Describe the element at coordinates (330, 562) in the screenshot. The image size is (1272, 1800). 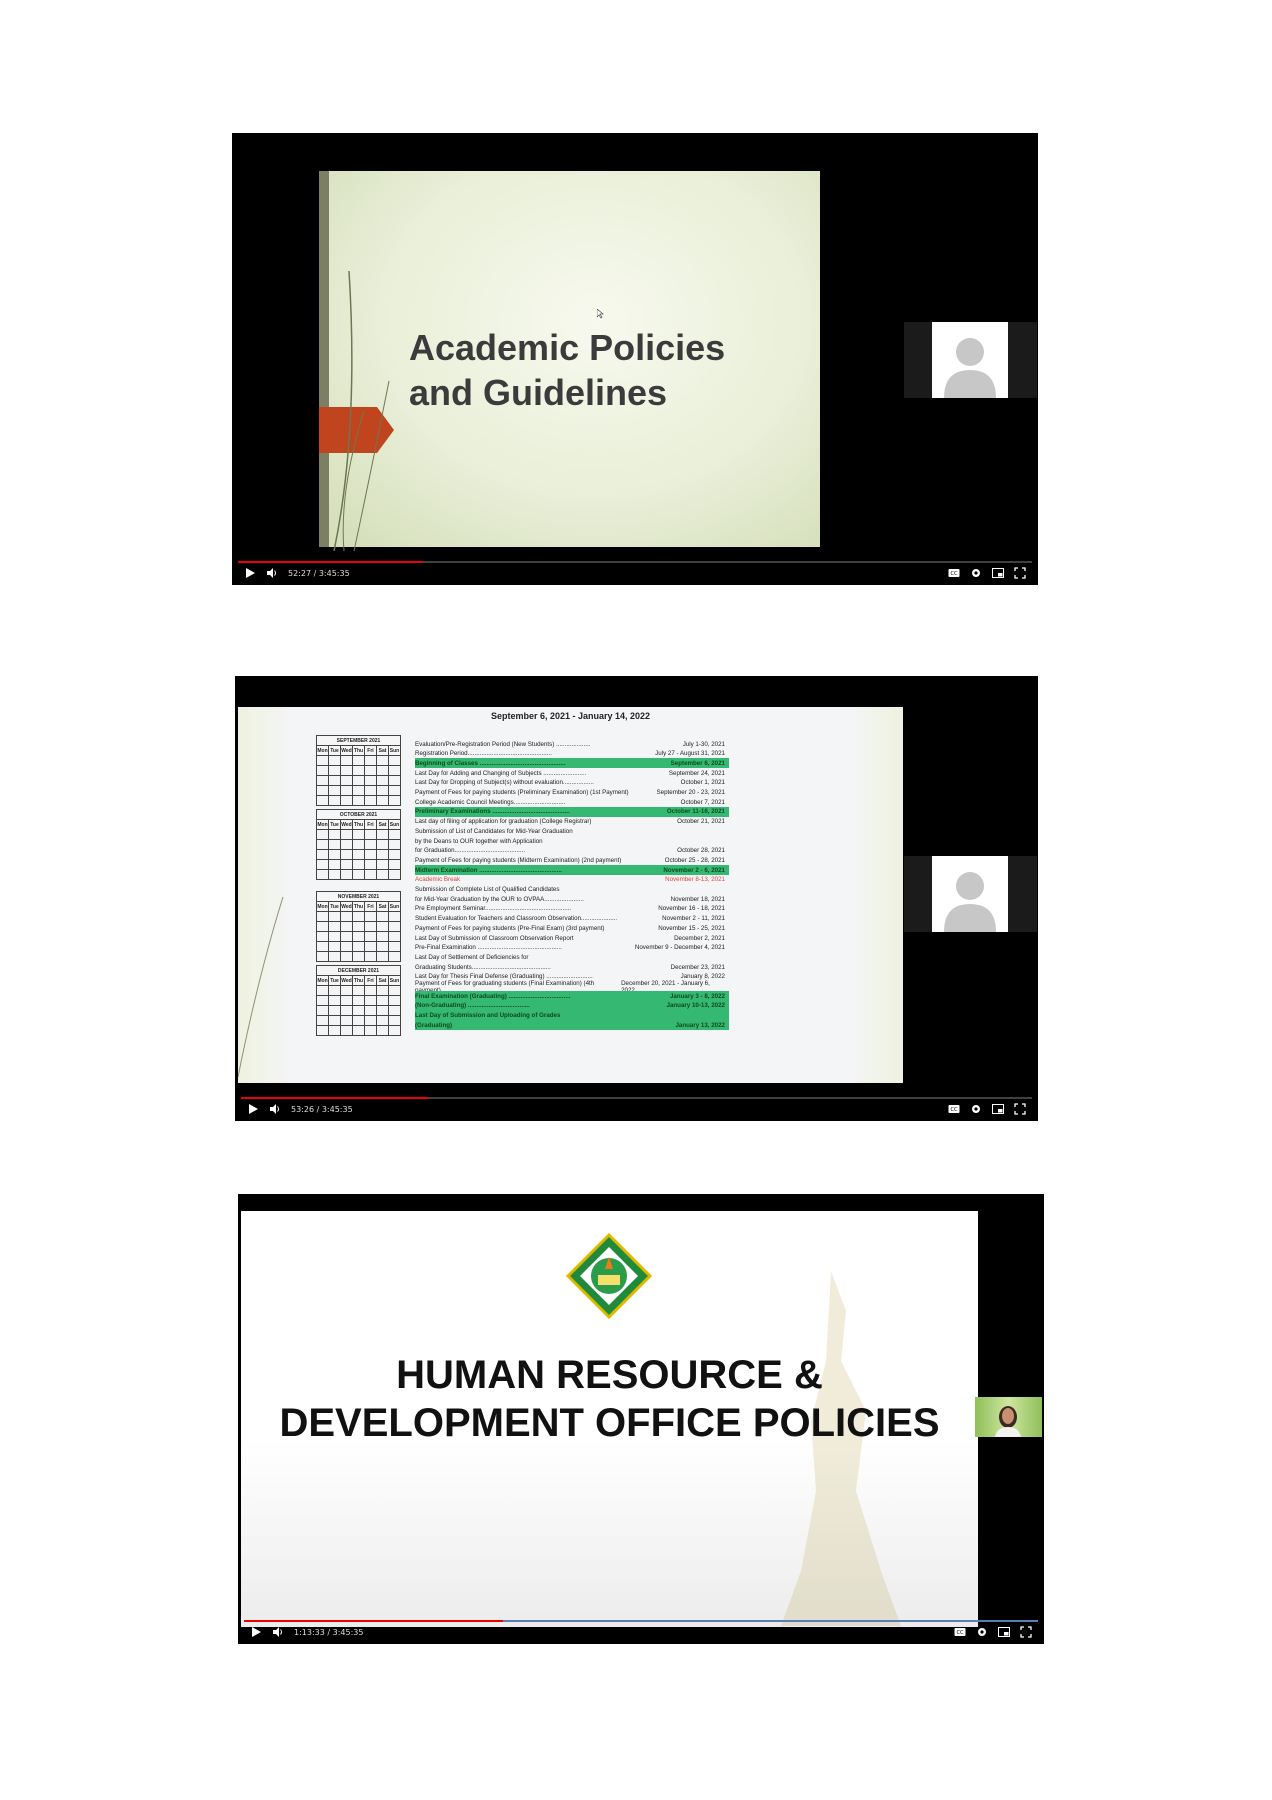
I see `progress-fill` at that location.